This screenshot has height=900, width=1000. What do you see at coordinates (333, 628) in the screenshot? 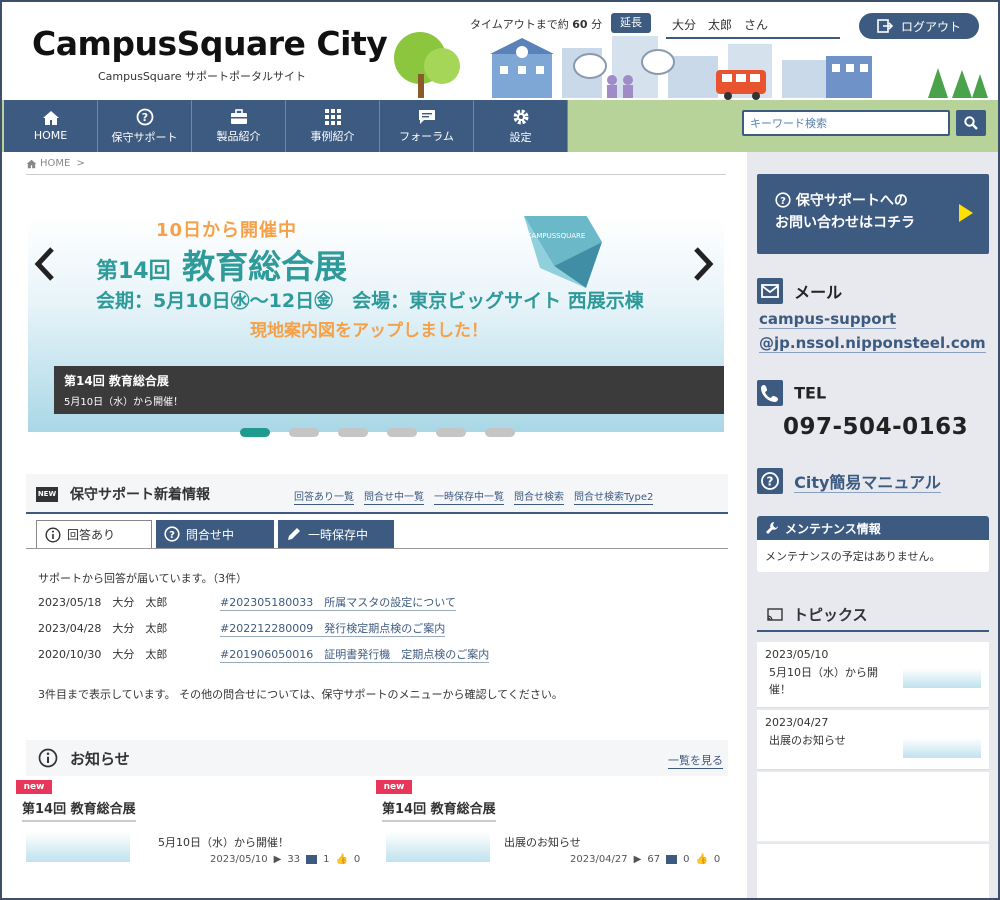
I see `answered-row-link: #202212280009 発行検定期点検のご案内` at bounding box center [333, 628].